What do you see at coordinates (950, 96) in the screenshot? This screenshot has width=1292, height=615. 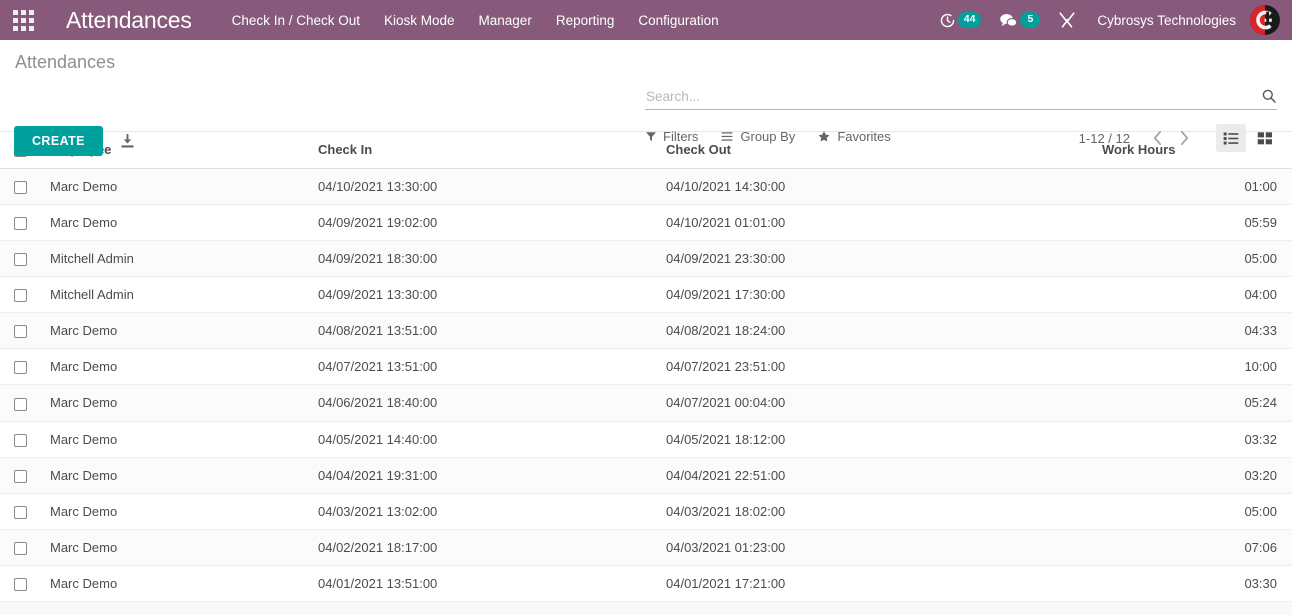 I see `search-input` at bounding box center [950, 96].